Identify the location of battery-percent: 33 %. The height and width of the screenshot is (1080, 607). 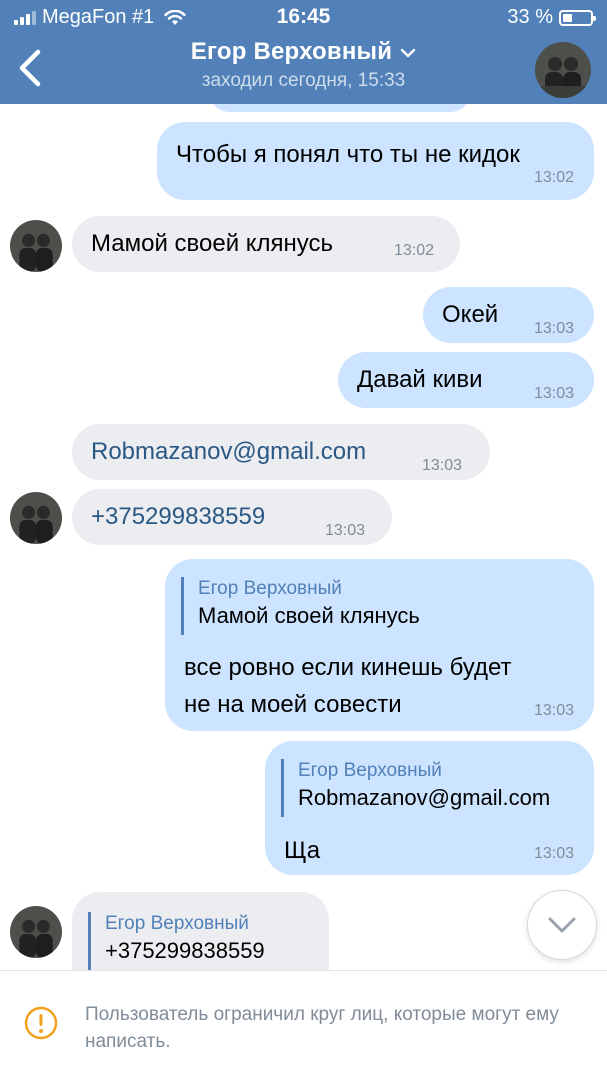
(530, 17).